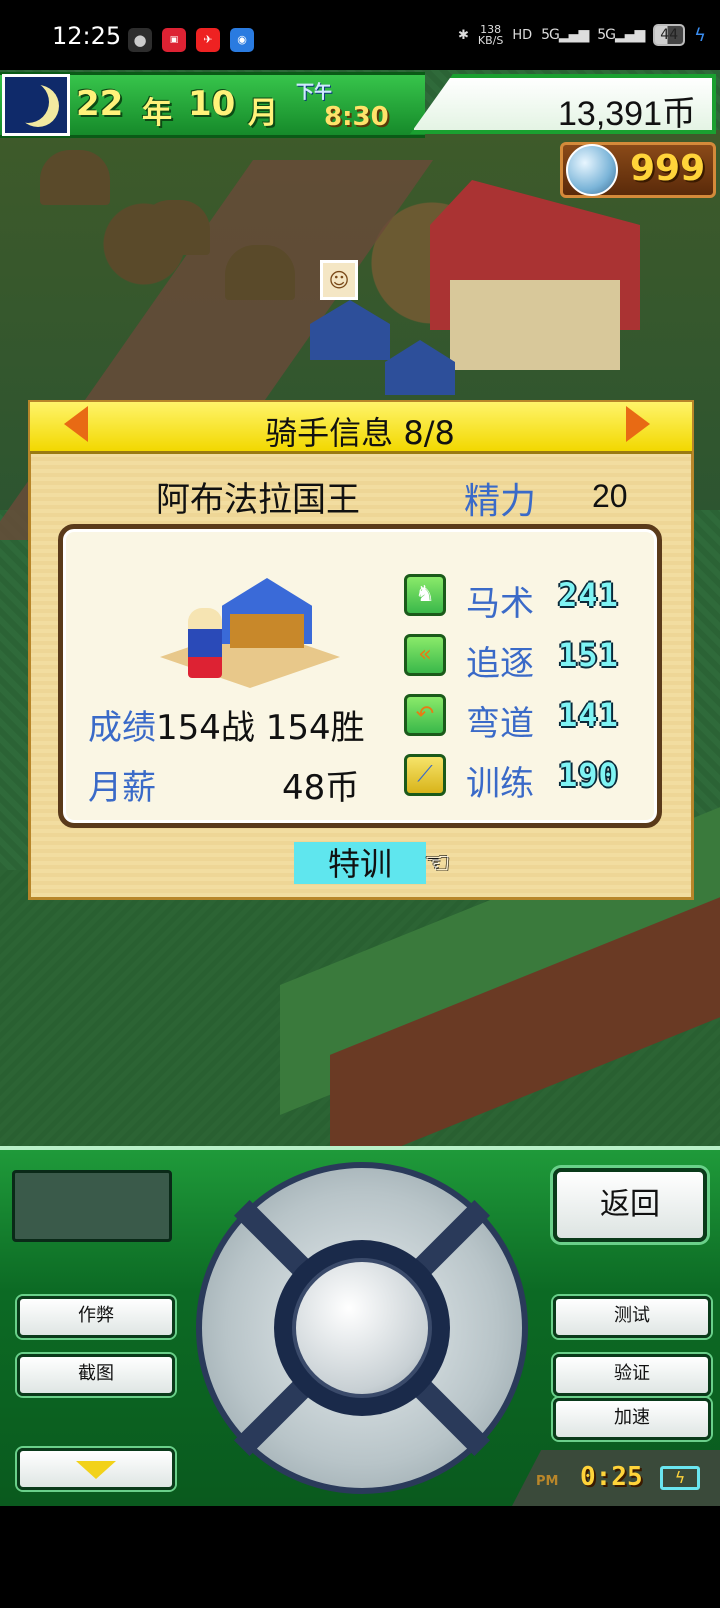 Image resolution: width=720 pixels, height=1608 pixels. I want to click on toutiao-icon: ▣, so click(174, 40).